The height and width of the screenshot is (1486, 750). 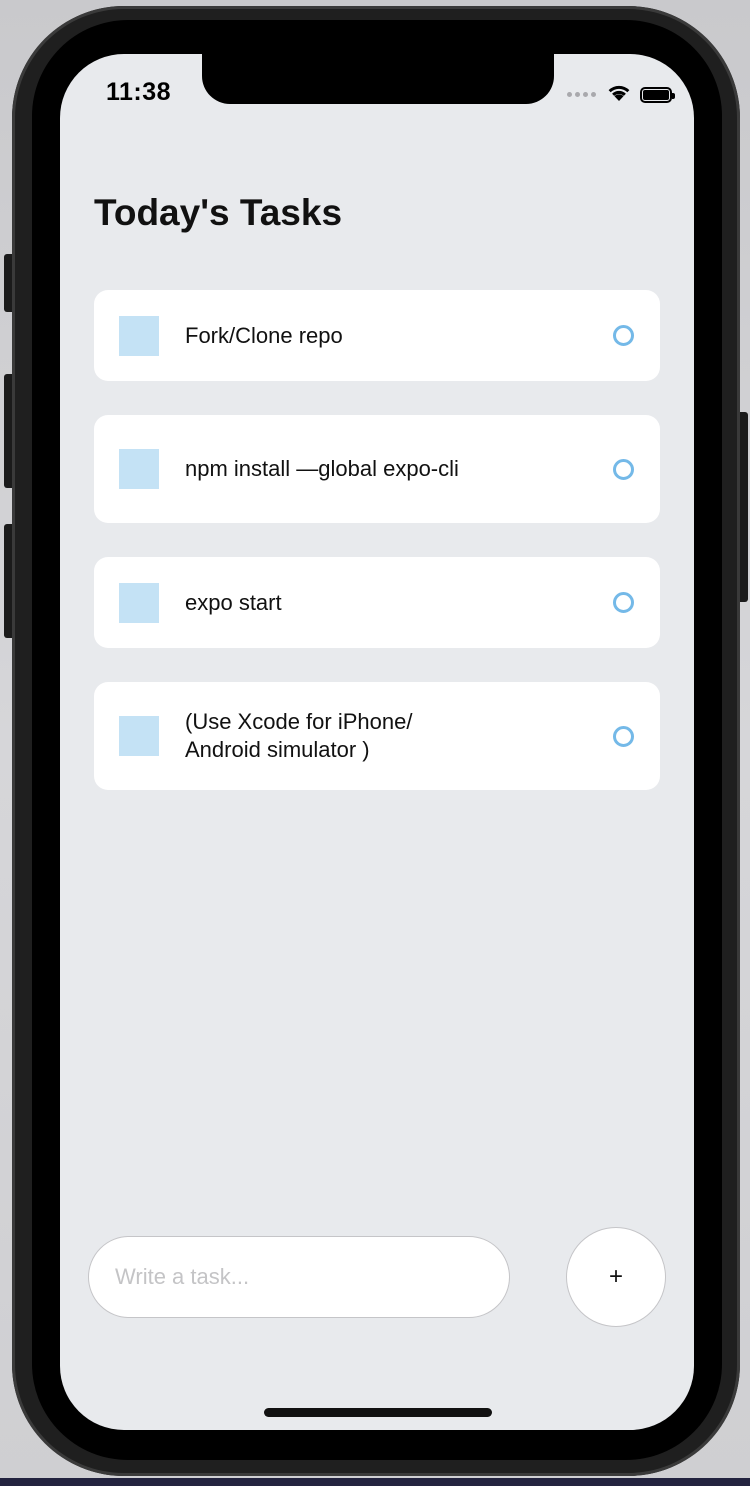 I want to click on status-time: 11:38, so click(x=139, y=92).